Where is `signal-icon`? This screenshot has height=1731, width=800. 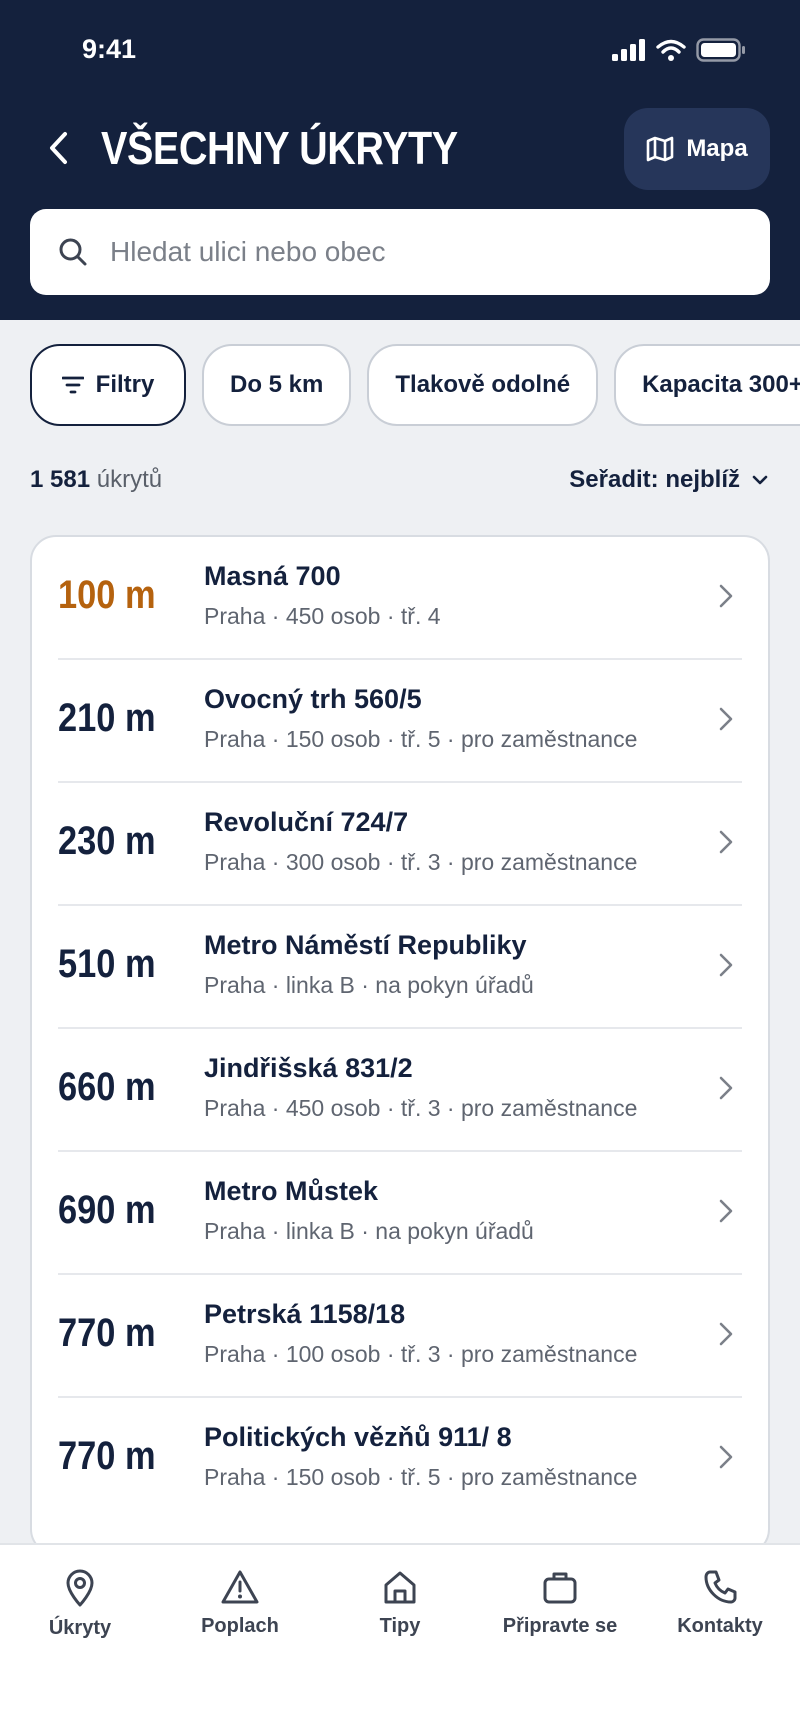
signal-icon is located at coordinates (628, 50).